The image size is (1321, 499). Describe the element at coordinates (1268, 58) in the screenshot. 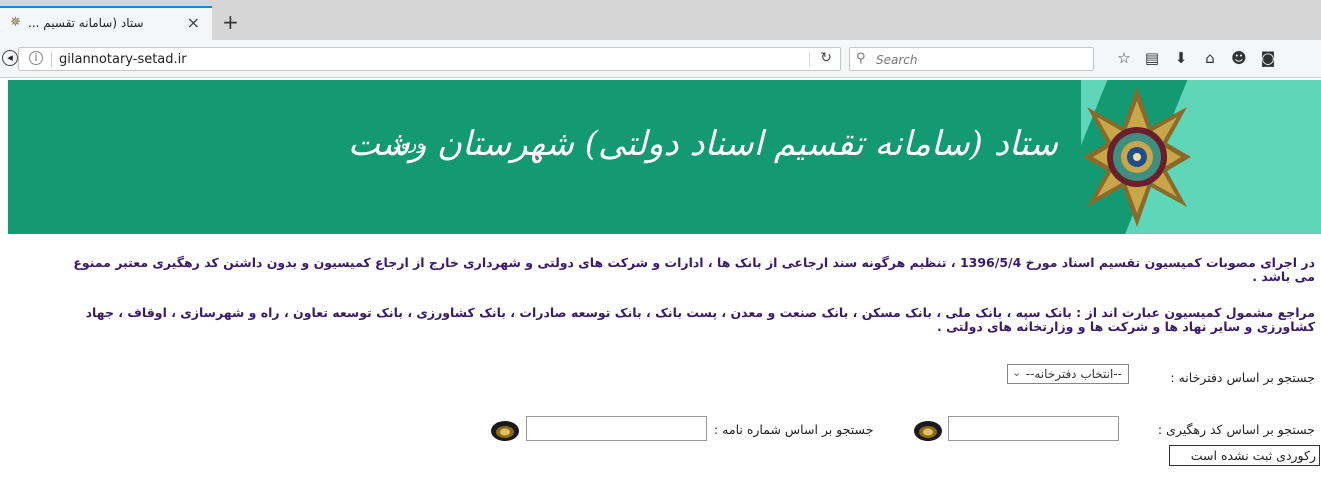

I see `shield-icon: ◙` at that location.